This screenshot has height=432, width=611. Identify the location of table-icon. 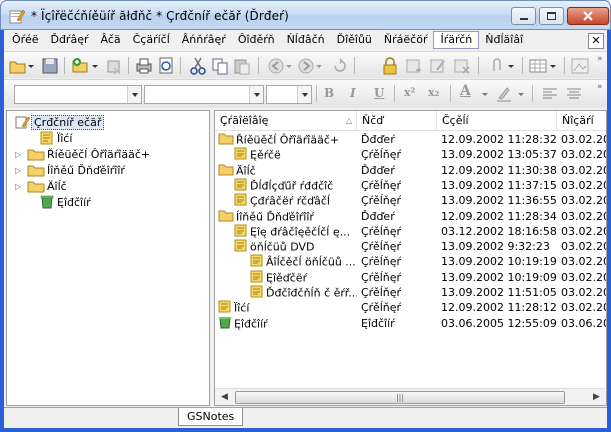
(538, 66).